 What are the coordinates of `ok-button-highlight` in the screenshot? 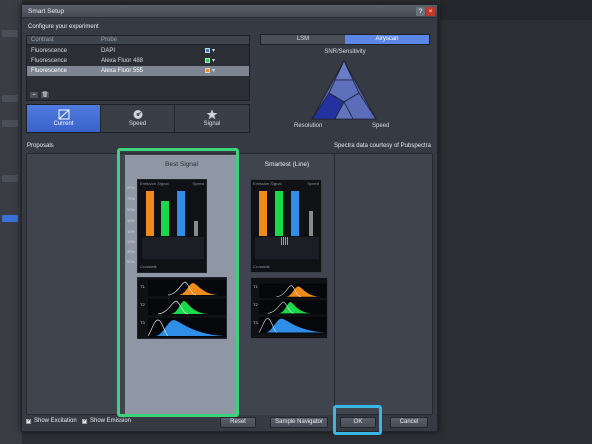 It's located at (357, 420).